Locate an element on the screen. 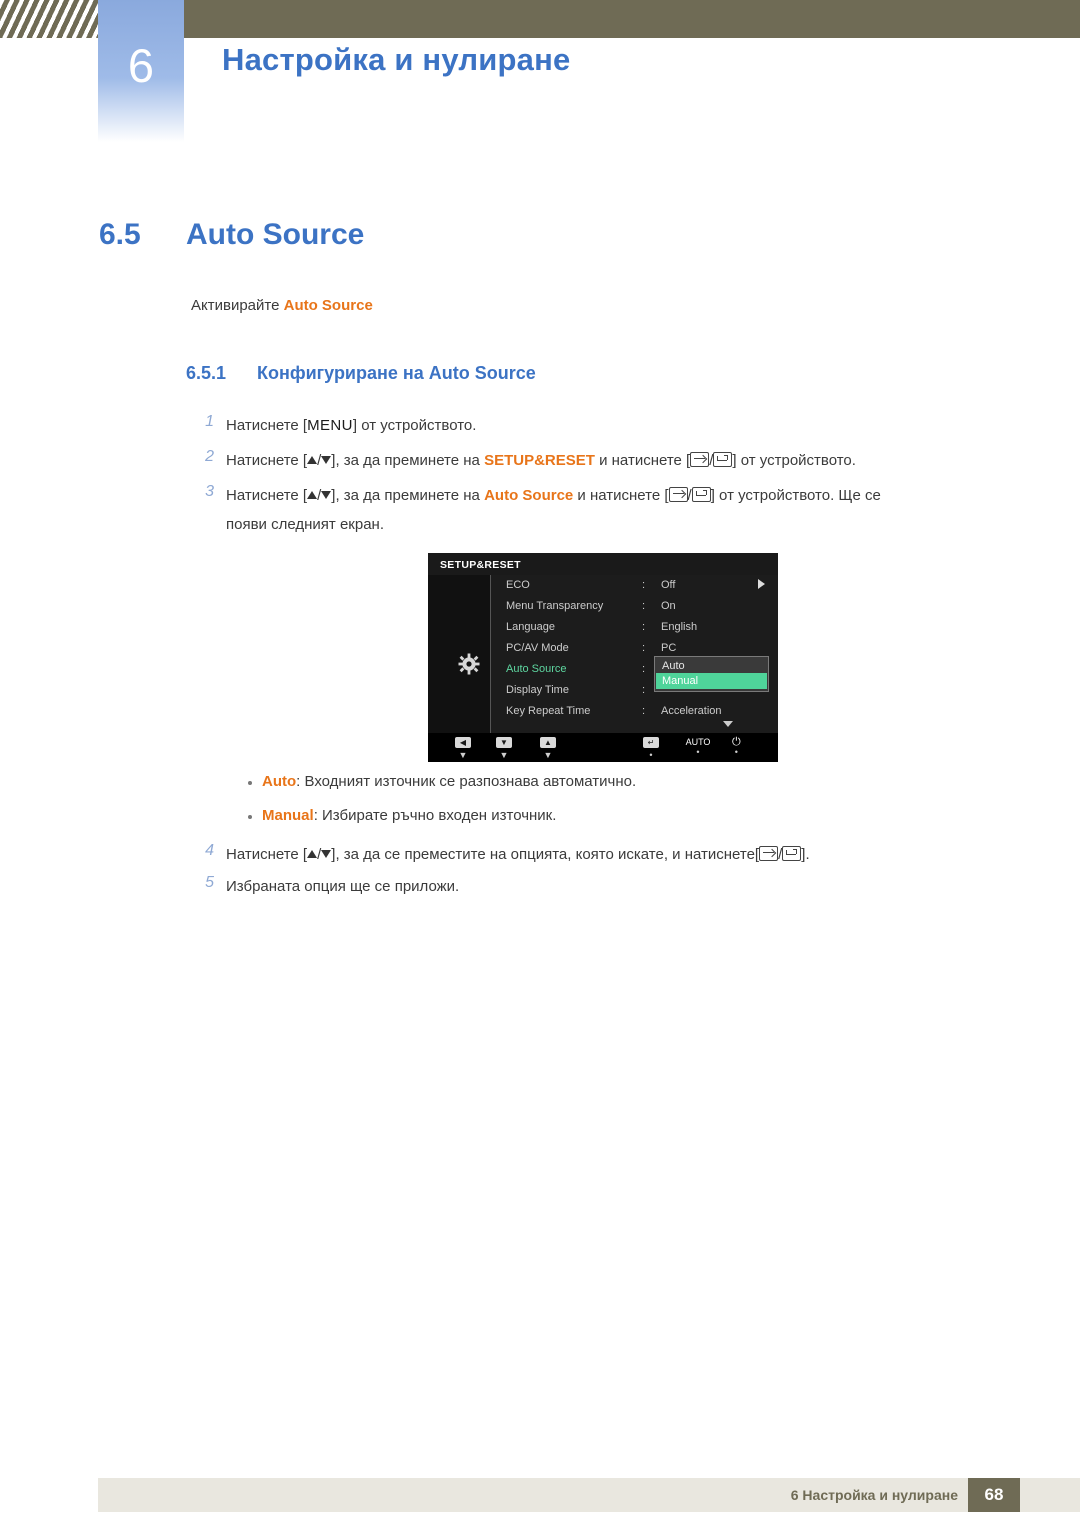 This screenshot has width=1080, height=1527. osd-row-value: Acceleration is located at coordinates (691, 711).